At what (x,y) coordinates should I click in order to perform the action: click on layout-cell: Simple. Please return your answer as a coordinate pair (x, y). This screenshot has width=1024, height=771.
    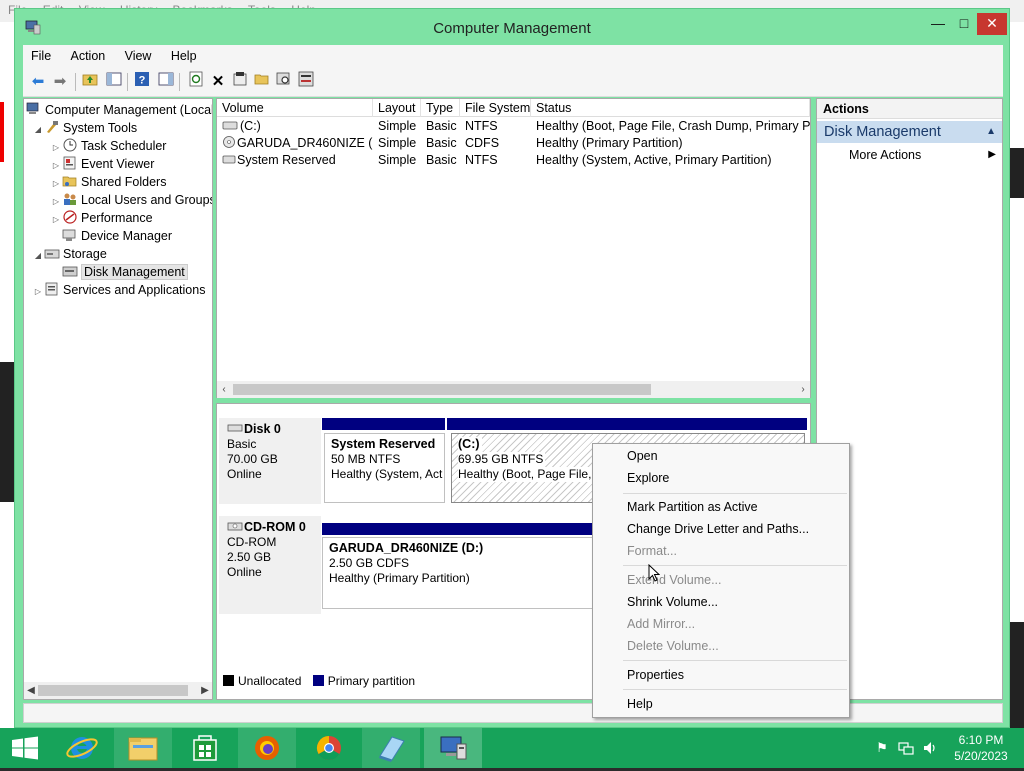
    Looking at the image, I should click on (397, 143).